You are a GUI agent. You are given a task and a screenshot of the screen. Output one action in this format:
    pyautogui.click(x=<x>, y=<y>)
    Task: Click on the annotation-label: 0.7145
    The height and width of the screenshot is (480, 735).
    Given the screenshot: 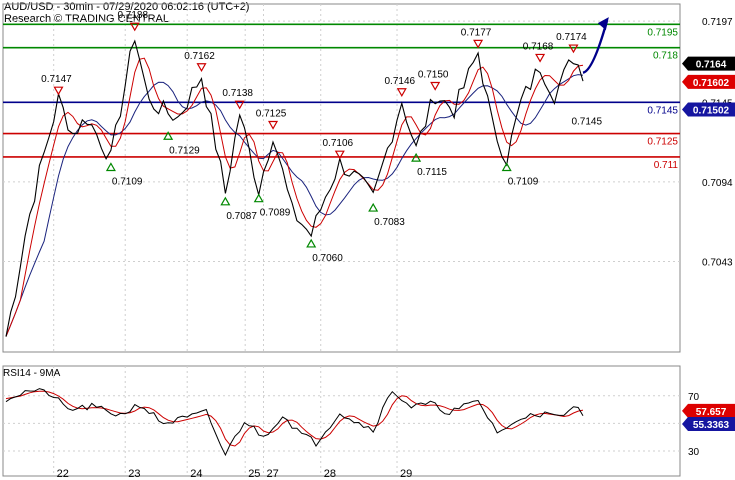 What is the action you would take?
    pyautogui.click(x=586, y=121)
    